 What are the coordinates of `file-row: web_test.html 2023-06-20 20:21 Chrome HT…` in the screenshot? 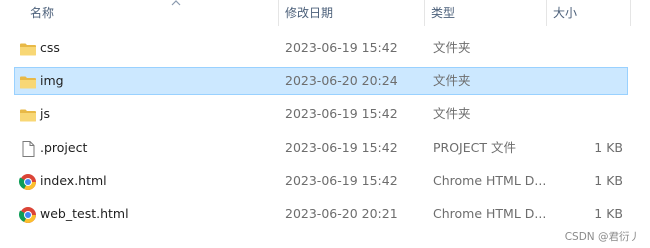 It's located at (321, 214).